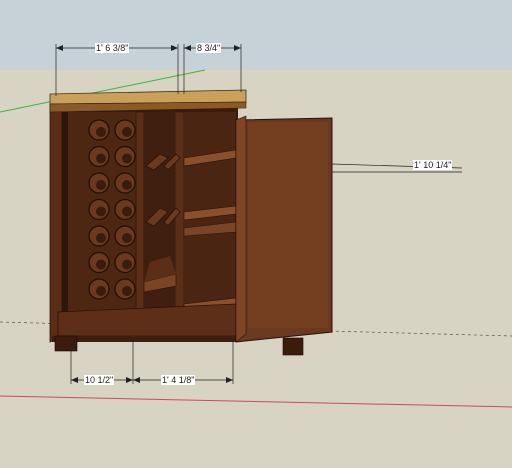 The width and height of the screenshot is (512, 468). Describe the element at coordinates (66, 343) in the screenshot. I see `foot-left` at that location.